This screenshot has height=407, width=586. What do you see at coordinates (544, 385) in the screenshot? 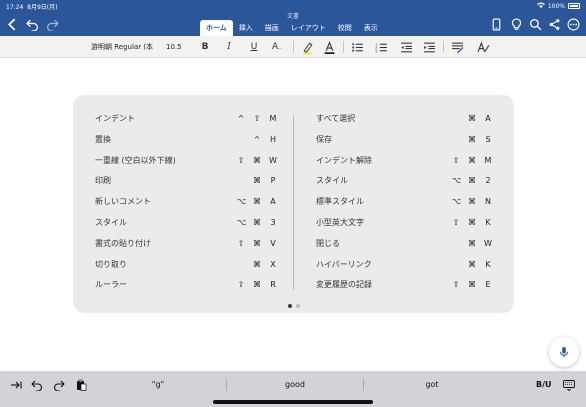
I see `format-biu-button: B/U` at bounding box center [544, 385].